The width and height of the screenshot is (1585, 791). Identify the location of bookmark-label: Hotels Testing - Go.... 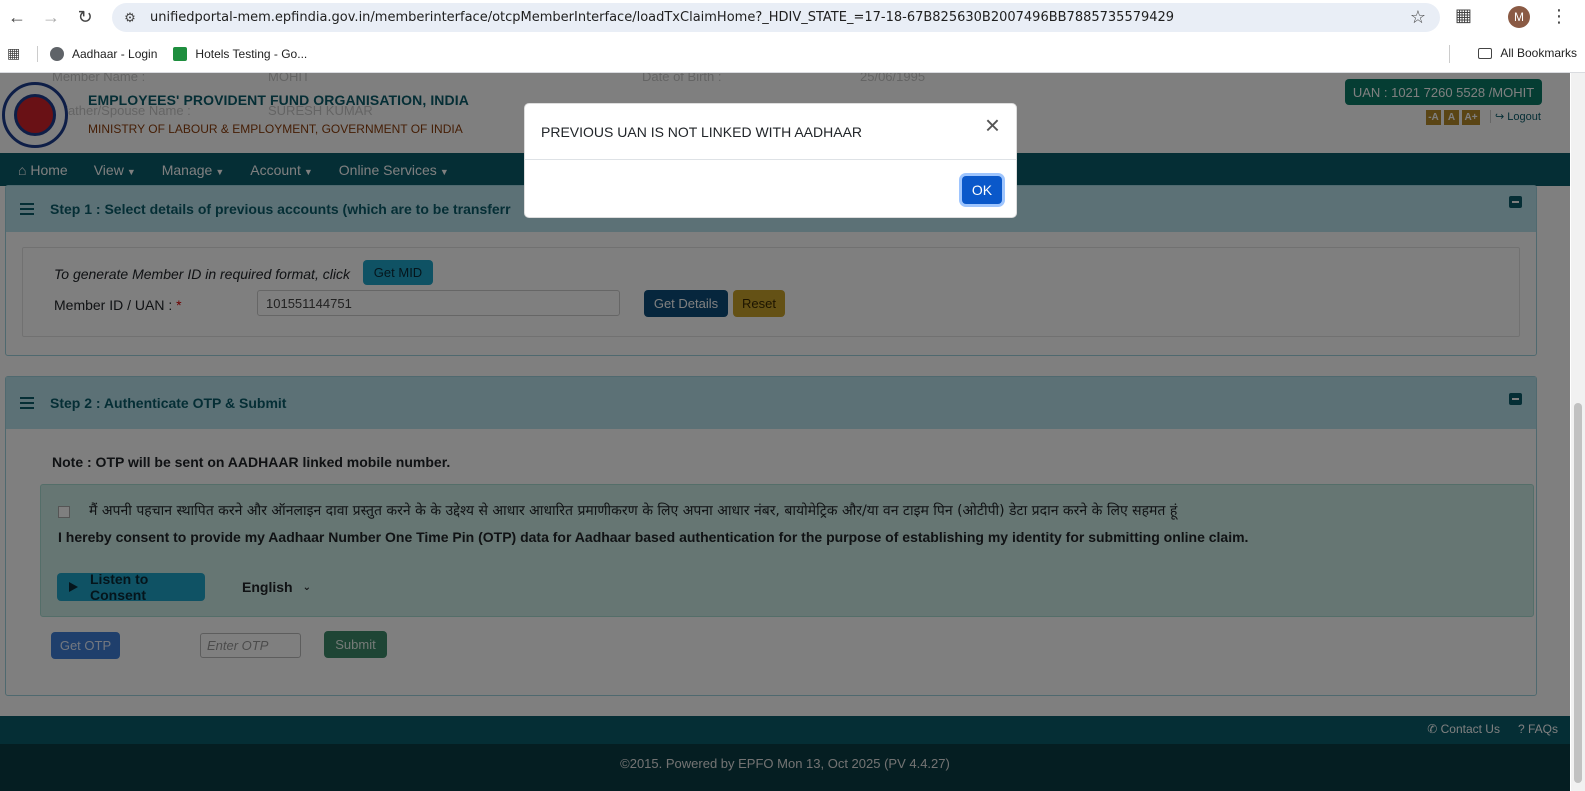
(251, 53).